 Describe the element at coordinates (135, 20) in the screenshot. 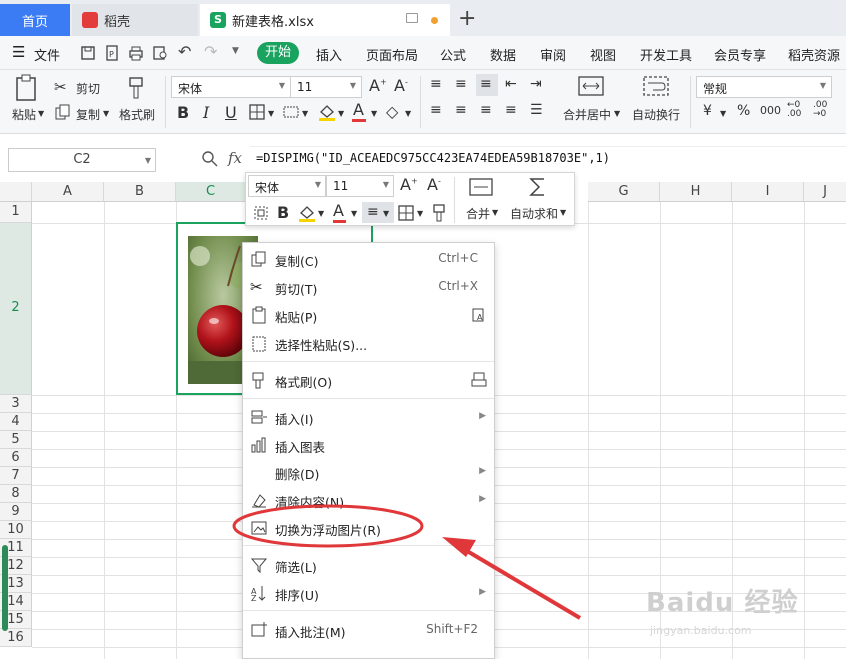

I see `tab-daoke: 稻壳` at that location.